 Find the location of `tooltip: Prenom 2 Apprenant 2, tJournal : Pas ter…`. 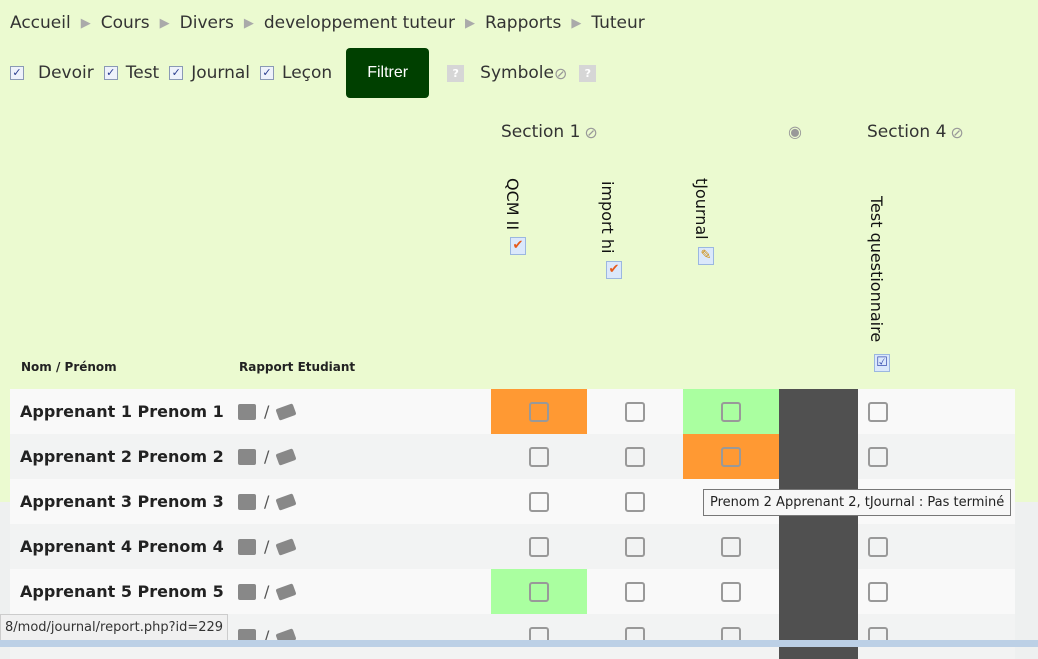

tooltip: Prenom 2 Apprenant 2, tJournal : Pas ter… is located at coordinates (857, 502).